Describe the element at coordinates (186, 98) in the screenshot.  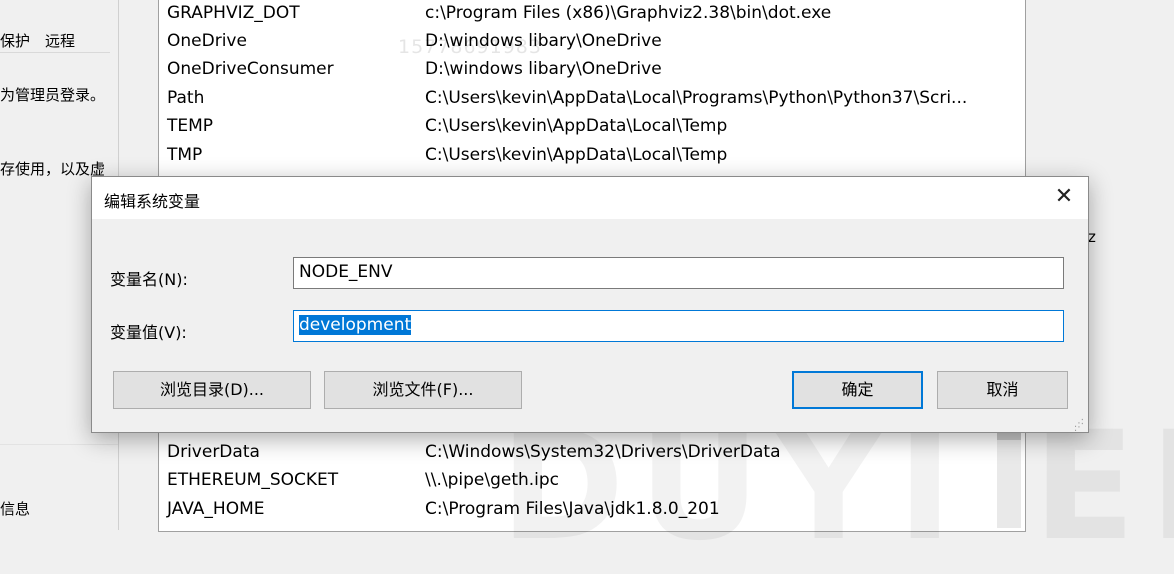
I see `variable-name: Path` at that location.